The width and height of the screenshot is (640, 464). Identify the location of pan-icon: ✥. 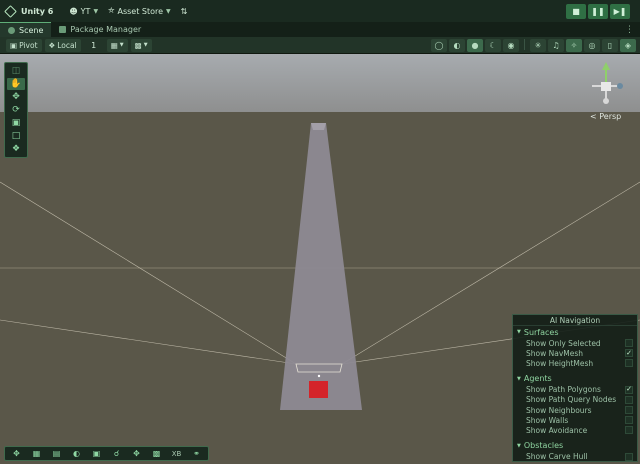
(136, 453).